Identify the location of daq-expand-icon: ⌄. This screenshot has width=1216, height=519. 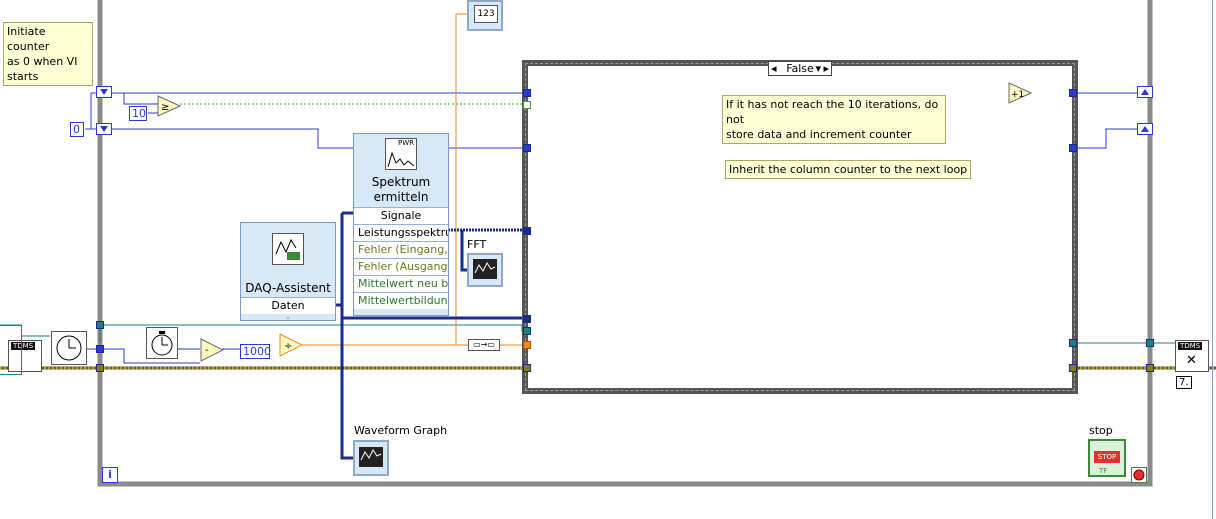
(288, 317).